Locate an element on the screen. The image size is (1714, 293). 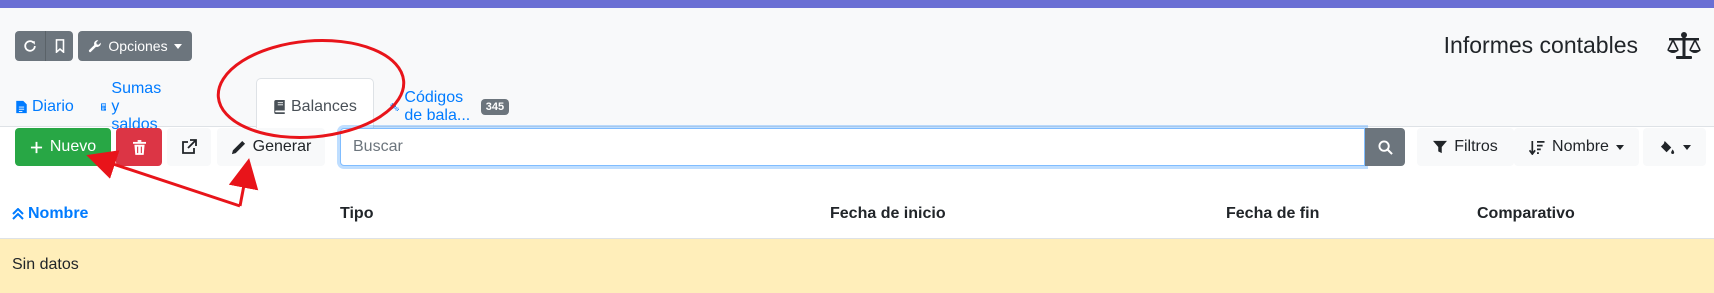
tab-diario: Diario is located at coordinates (45, 106).